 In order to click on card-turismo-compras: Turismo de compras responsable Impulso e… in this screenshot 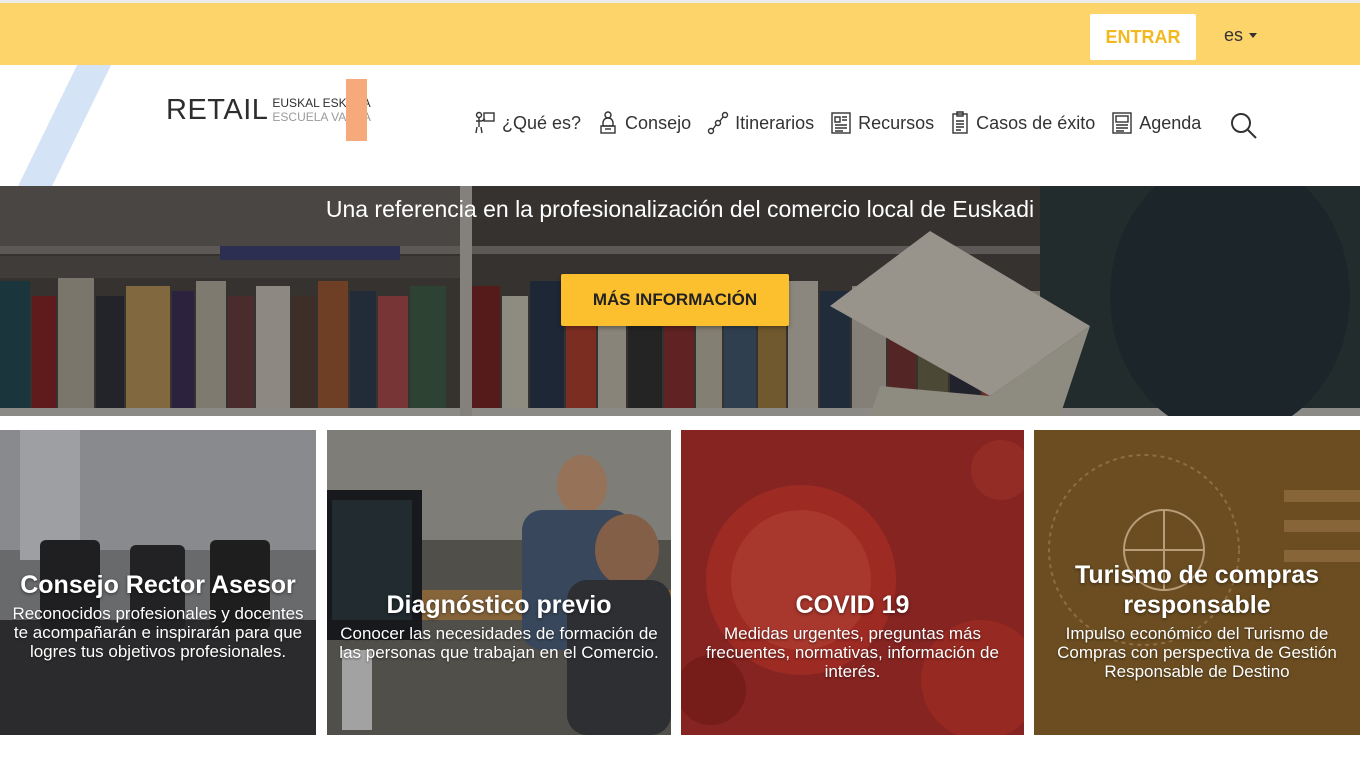, I will do `click(1197, 582)`.